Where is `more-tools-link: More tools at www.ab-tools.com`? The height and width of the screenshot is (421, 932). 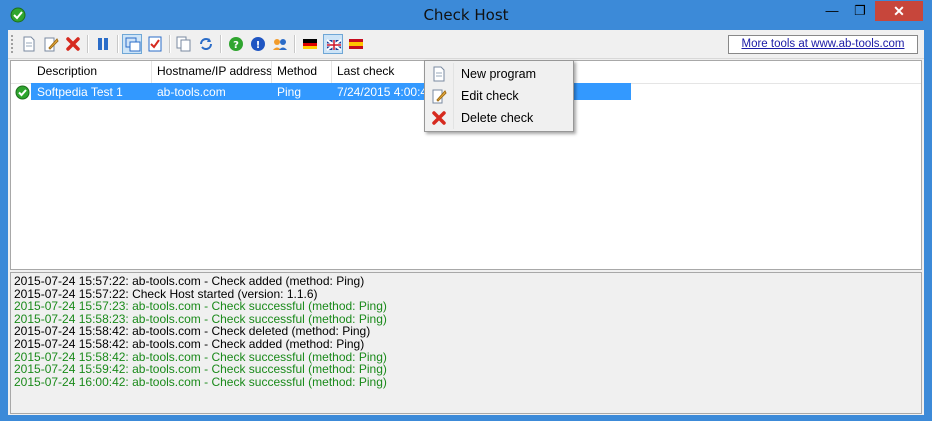 more-tools-link: More tools at www.ab-tools.com is located at coordinates (823, 44).